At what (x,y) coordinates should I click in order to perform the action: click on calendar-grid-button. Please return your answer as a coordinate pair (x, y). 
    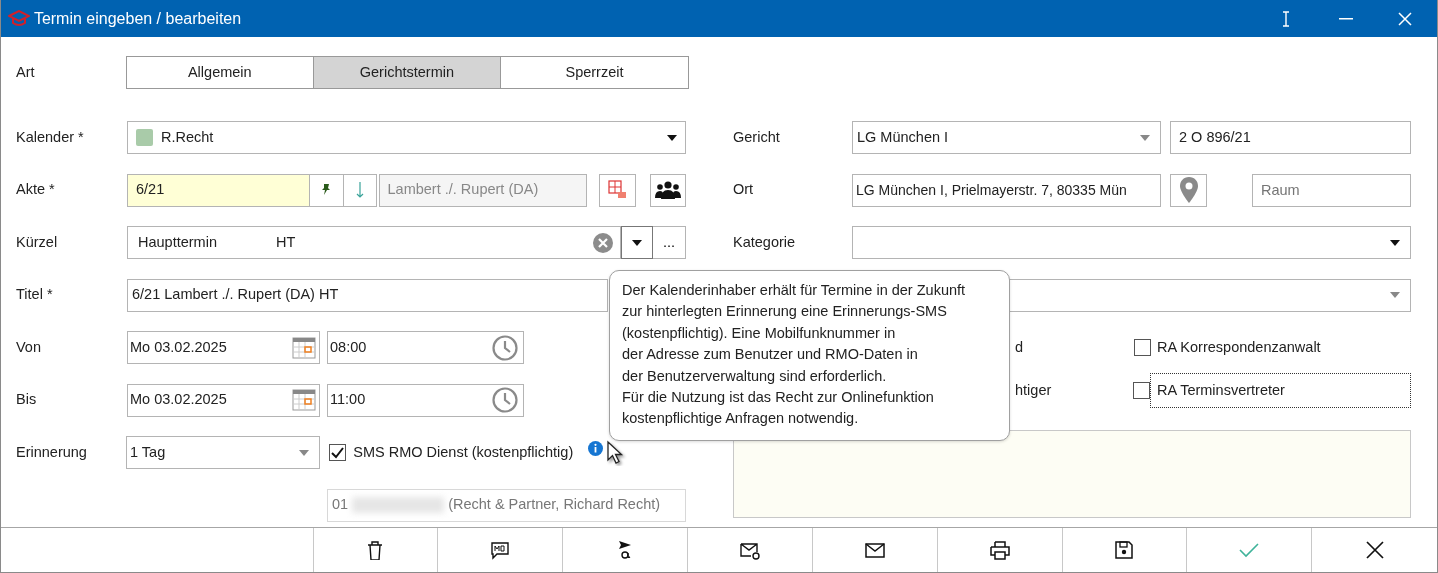
    Looking at the image, I should click on (618, 190).